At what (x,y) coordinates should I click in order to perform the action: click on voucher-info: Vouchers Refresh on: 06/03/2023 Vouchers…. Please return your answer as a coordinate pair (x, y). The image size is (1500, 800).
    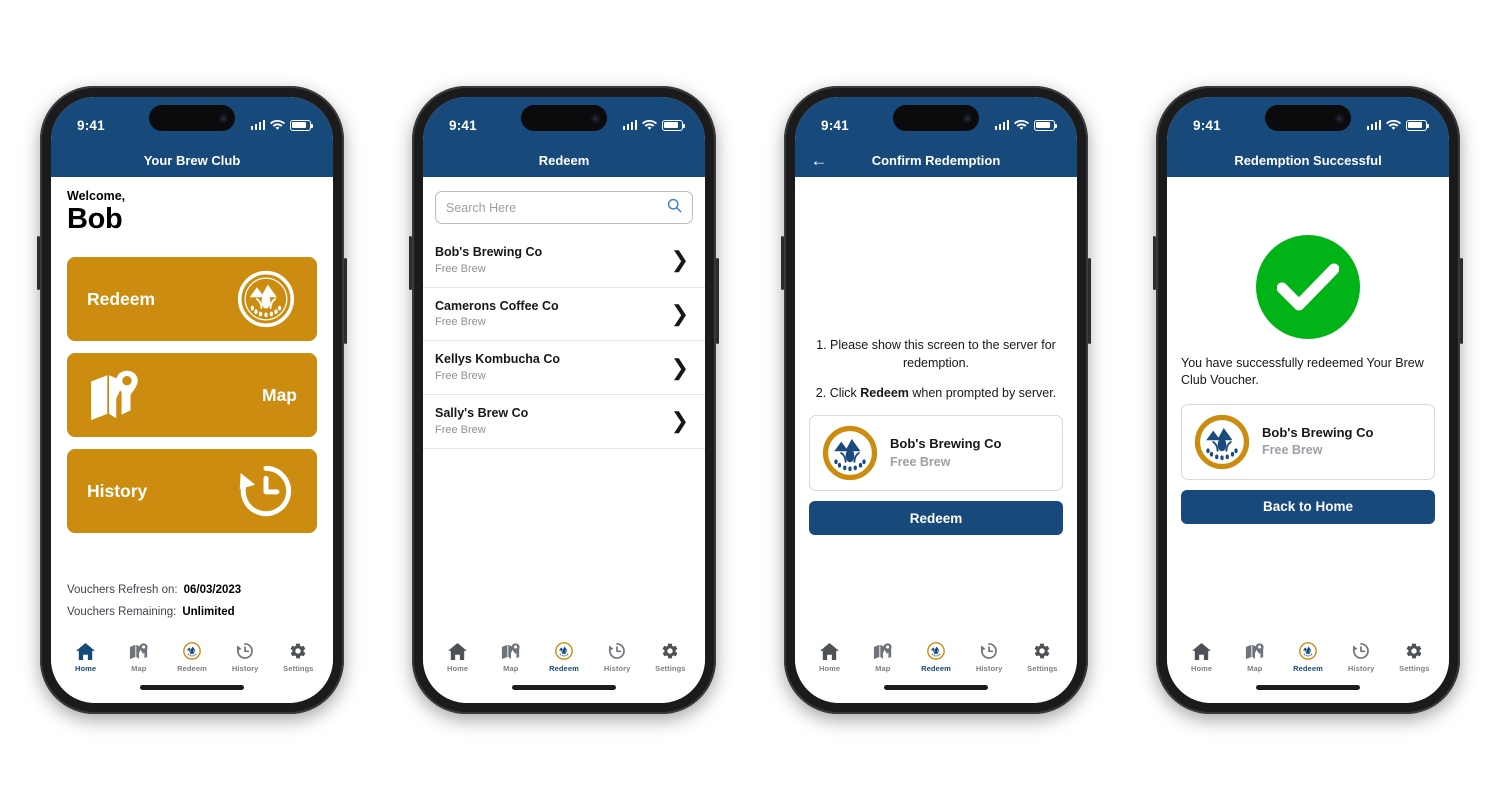
    Looking at the image, I should click on (192, 605).